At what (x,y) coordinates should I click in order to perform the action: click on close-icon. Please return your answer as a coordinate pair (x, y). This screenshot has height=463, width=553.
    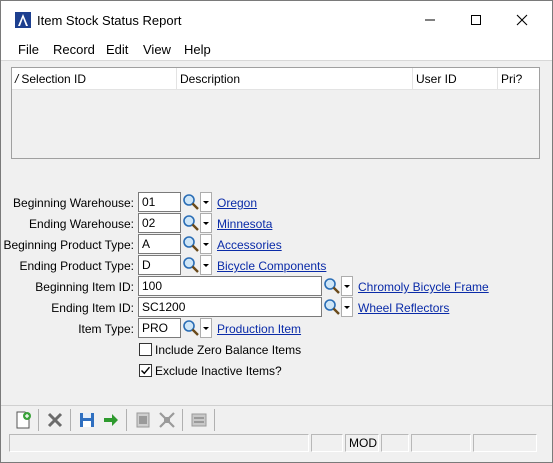
    Looking at the image, I should click on (522, 20).